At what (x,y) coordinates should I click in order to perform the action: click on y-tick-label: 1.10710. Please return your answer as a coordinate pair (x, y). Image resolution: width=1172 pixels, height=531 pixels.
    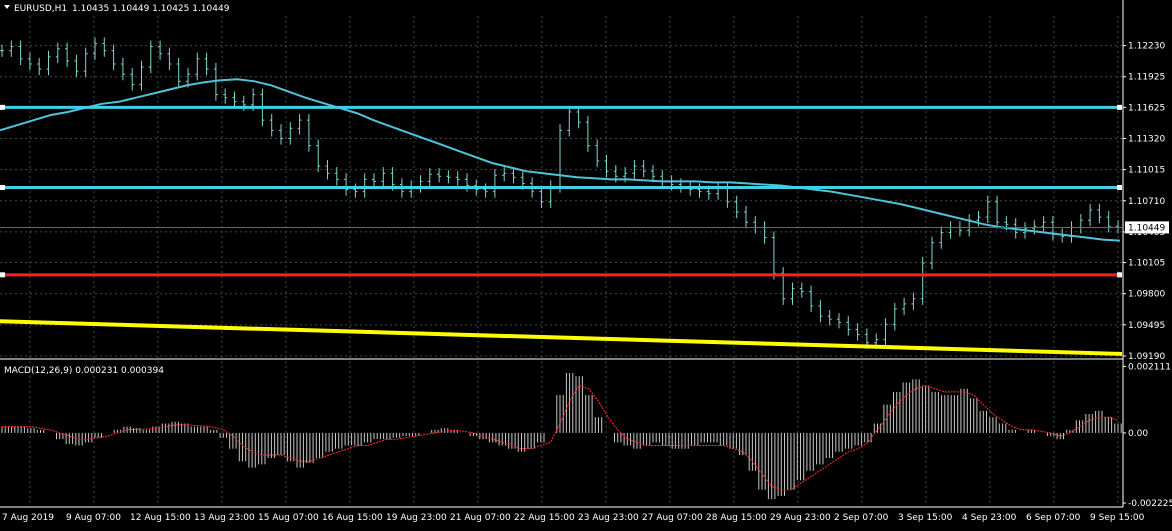
    Looking at the image, I should click on (1146, 202).